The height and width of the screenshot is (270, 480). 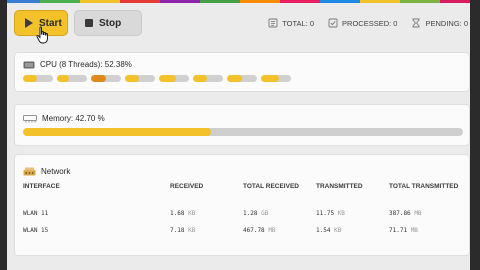 I want to click on cpu-cores, so click(x=157, y=78).